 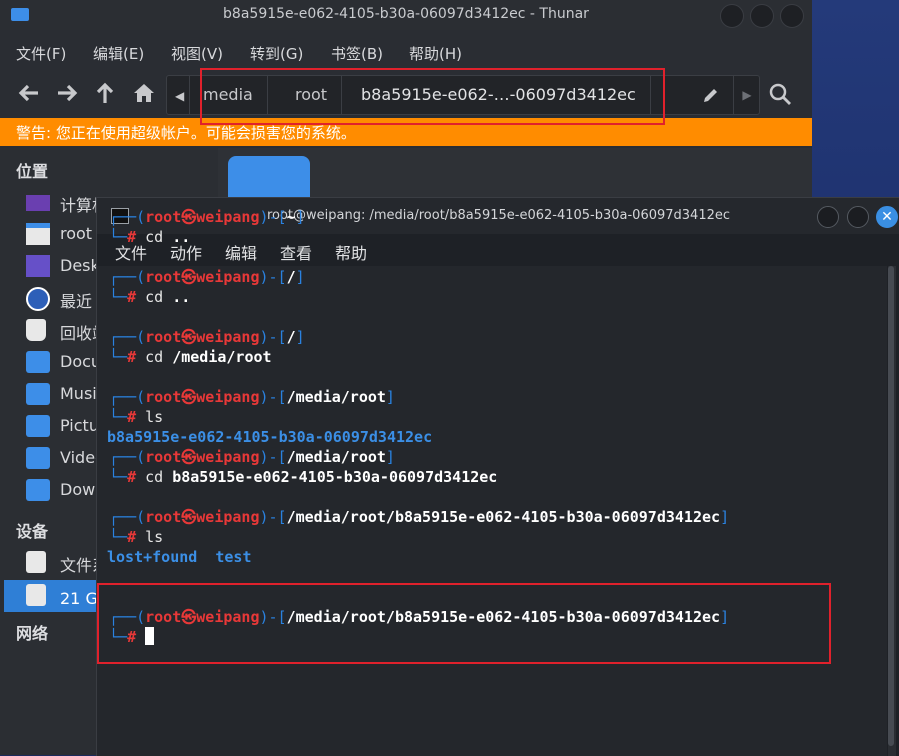 I want to click on terminal-menu-edit: 编辑, so click(x=241, y=252).